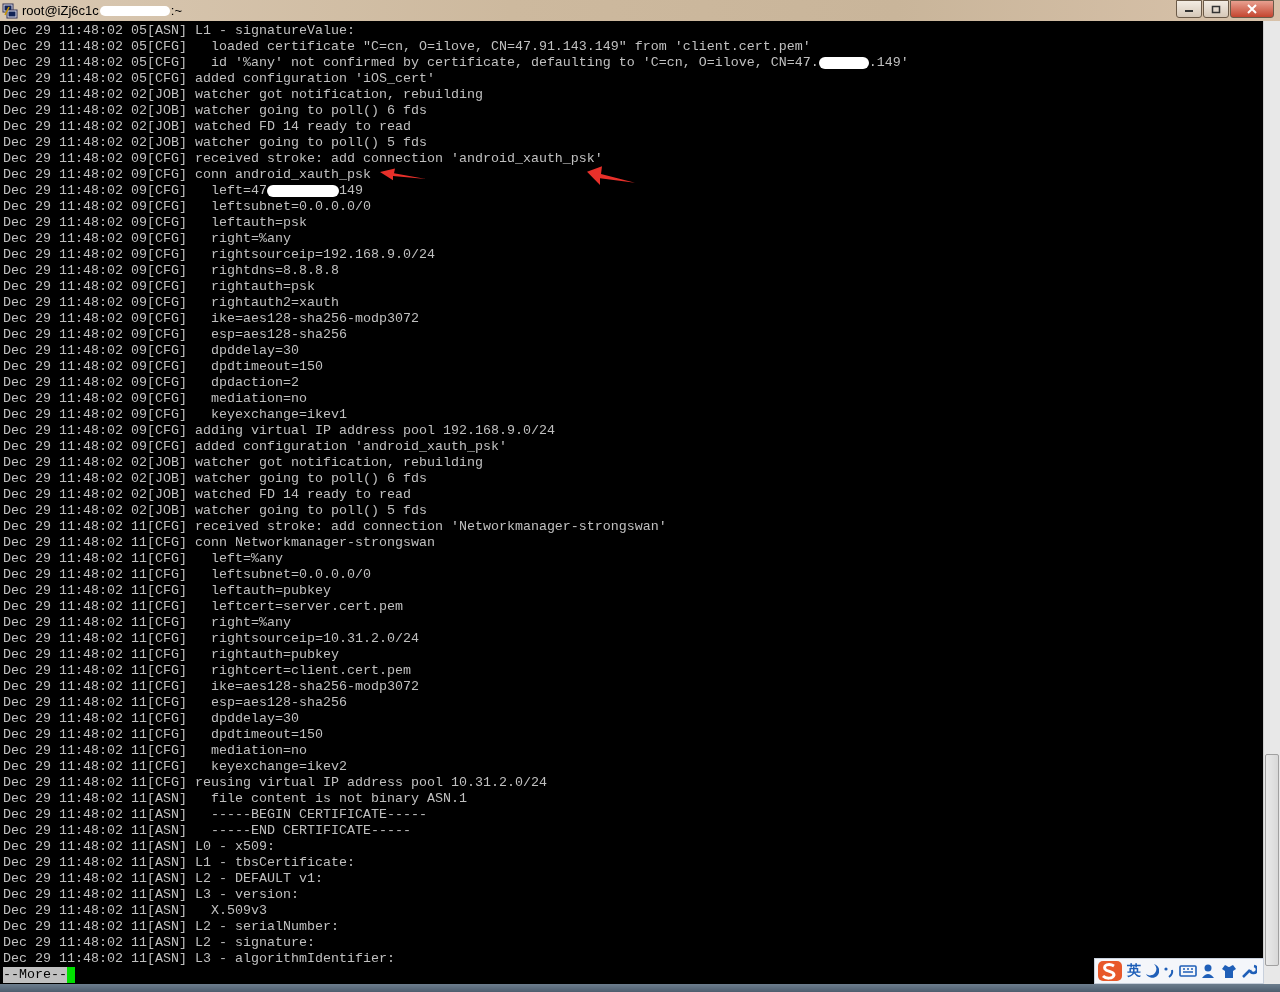 This screenshot has width=1280, height=992. I want to click on input-method-icon, so click(1110, 971).